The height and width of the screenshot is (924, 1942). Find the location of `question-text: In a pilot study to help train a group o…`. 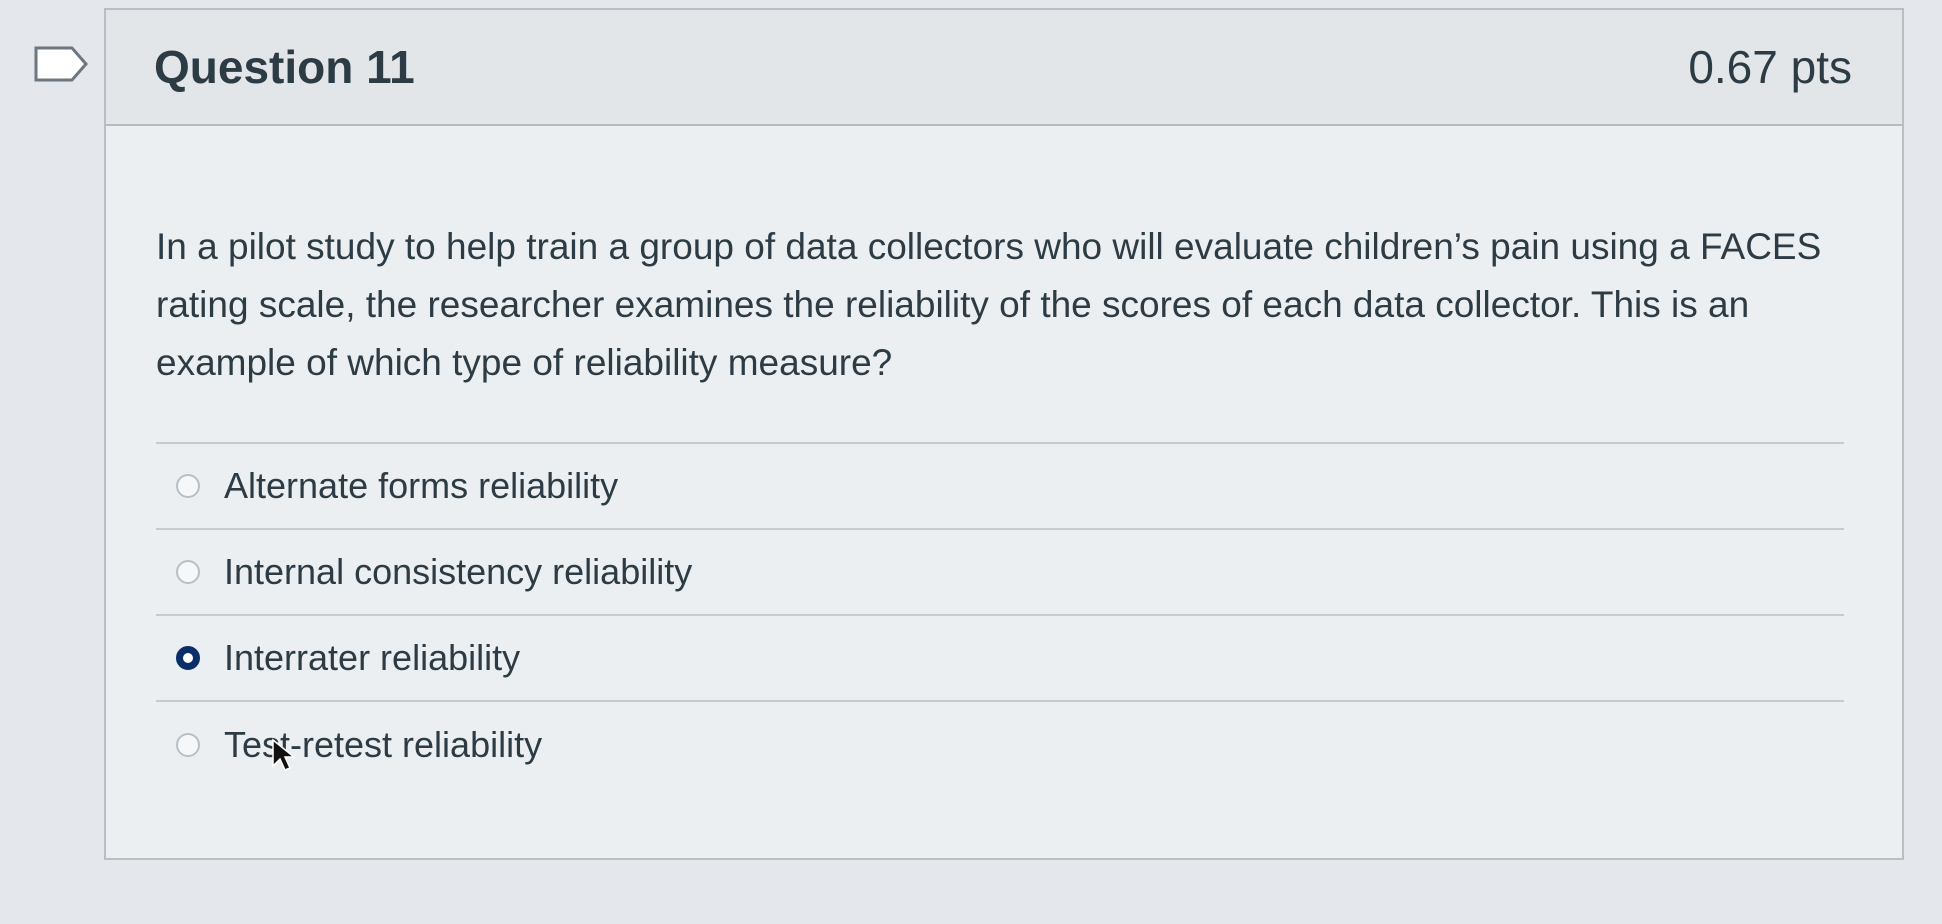

question-text: In a pilot study to help train a group o… is located at coordinates (989, 304).